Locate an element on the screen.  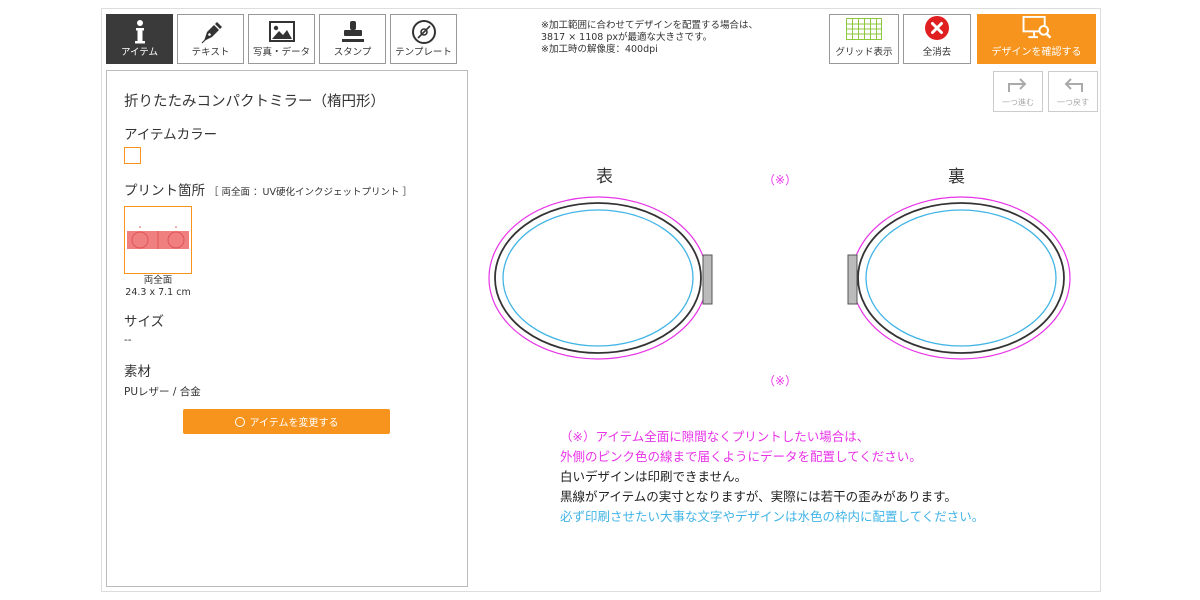
grid-icon is located at coordinates (864, 29).